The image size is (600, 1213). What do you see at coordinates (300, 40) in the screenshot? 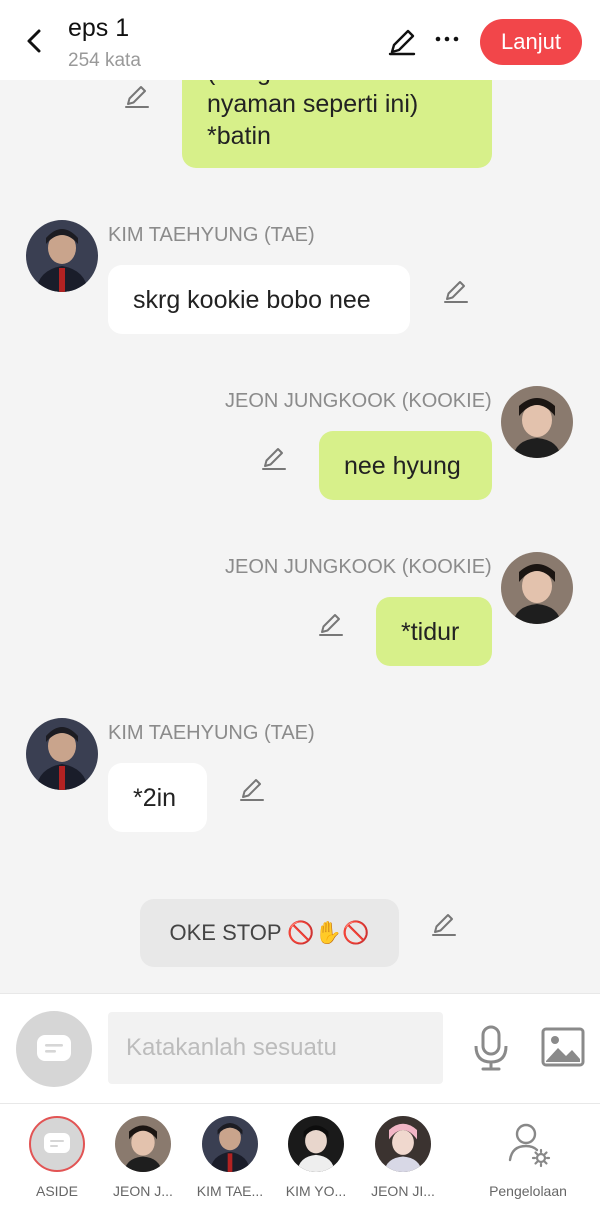
I see `top-bar: eps 1 254 kata Lanjut` at bounding box center [300, 40].